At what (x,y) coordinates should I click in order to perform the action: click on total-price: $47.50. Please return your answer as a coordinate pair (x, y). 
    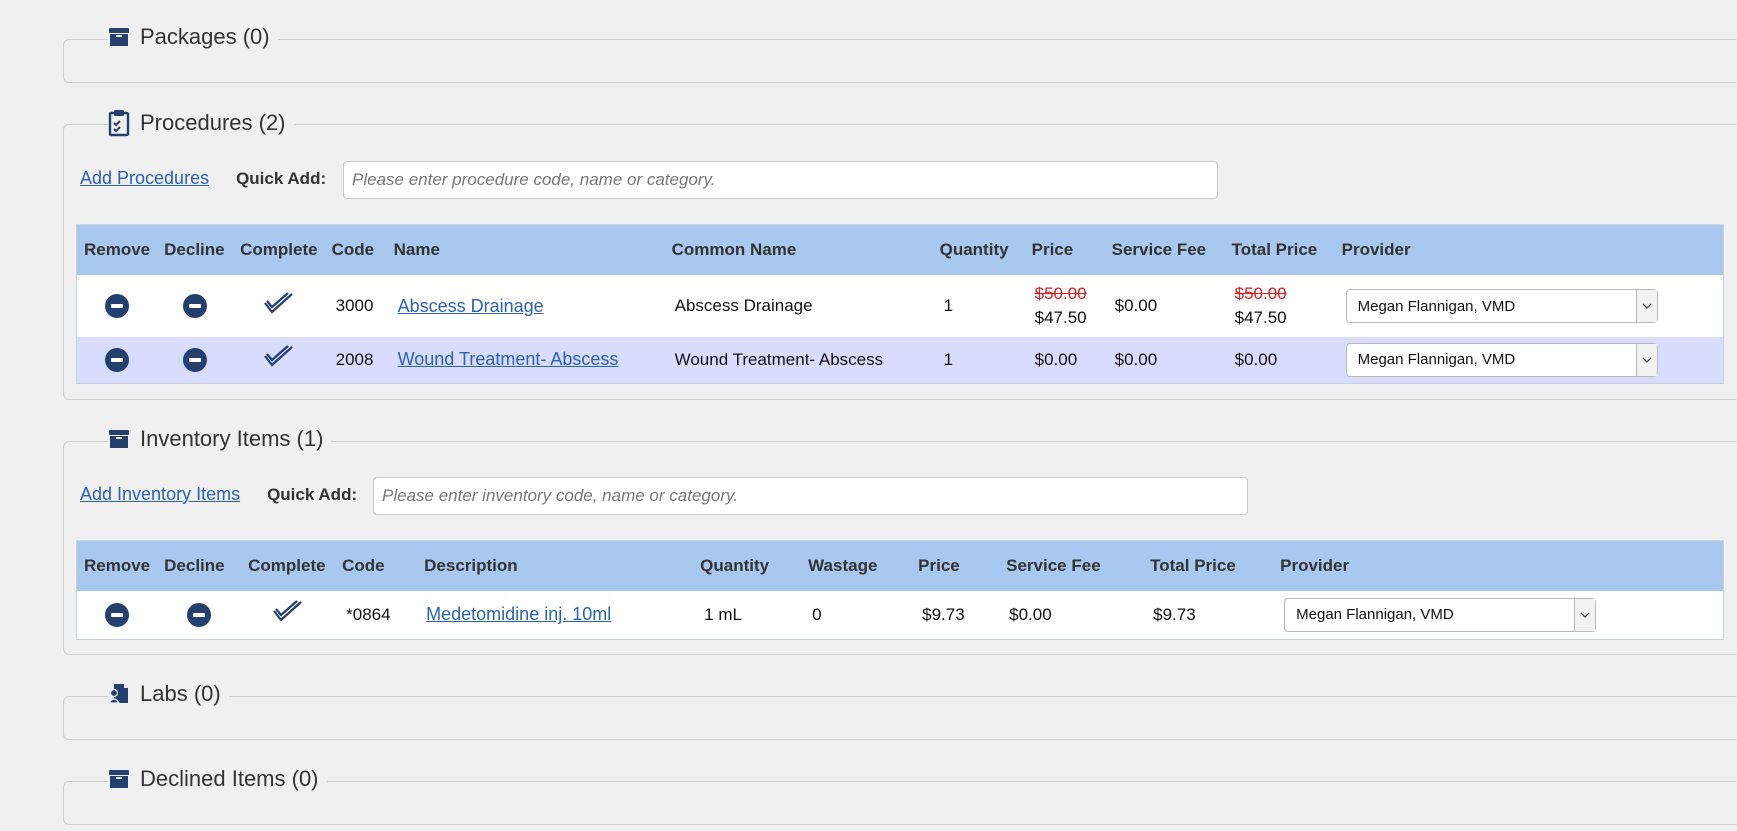
    Looking at the image, I should click on (1260, 317).